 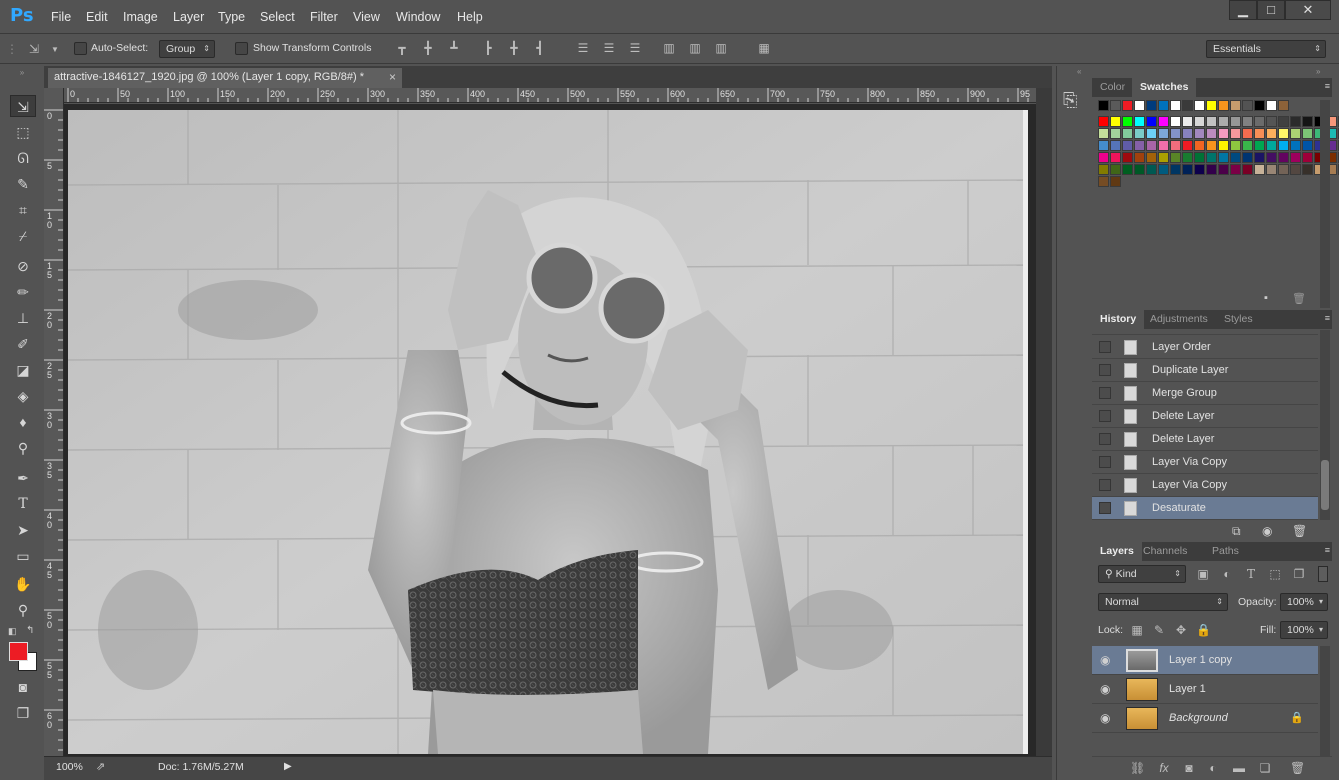 What do you see at coordinates (1187, 689) in the screenshot?
I see `layer-name: Layer 1` at bounding box center [1187, 689].